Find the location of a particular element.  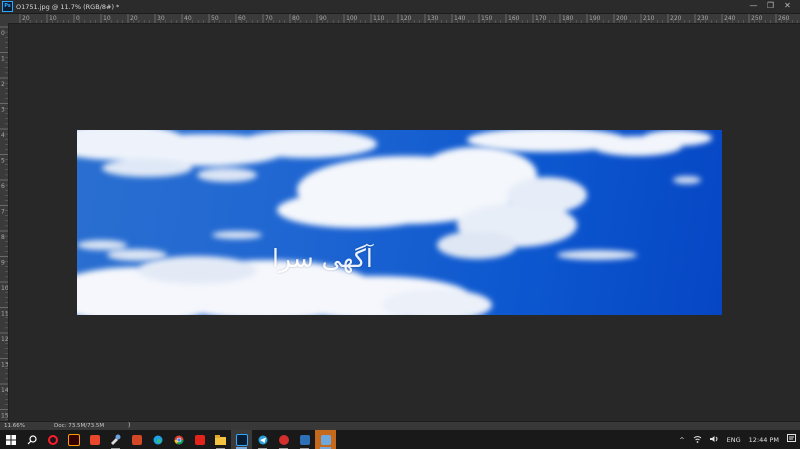

s-app-2-icon is located at coordinates (304, 439).